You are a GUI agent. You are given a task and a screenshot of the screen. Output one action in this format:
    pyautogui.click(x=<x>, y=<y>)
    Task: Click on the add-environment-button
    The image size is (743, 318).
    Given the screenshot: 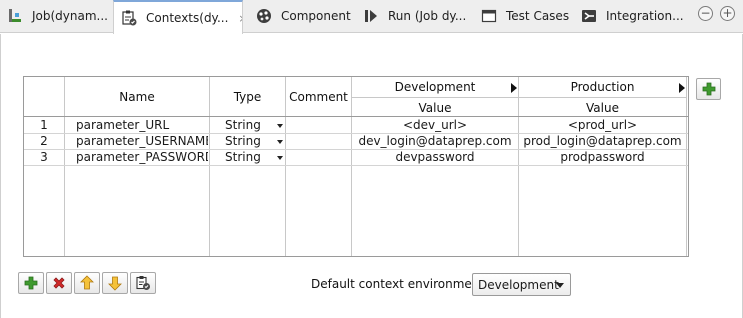 What is the action you would take?
    pyautogui.click(x=708, y=89)
    